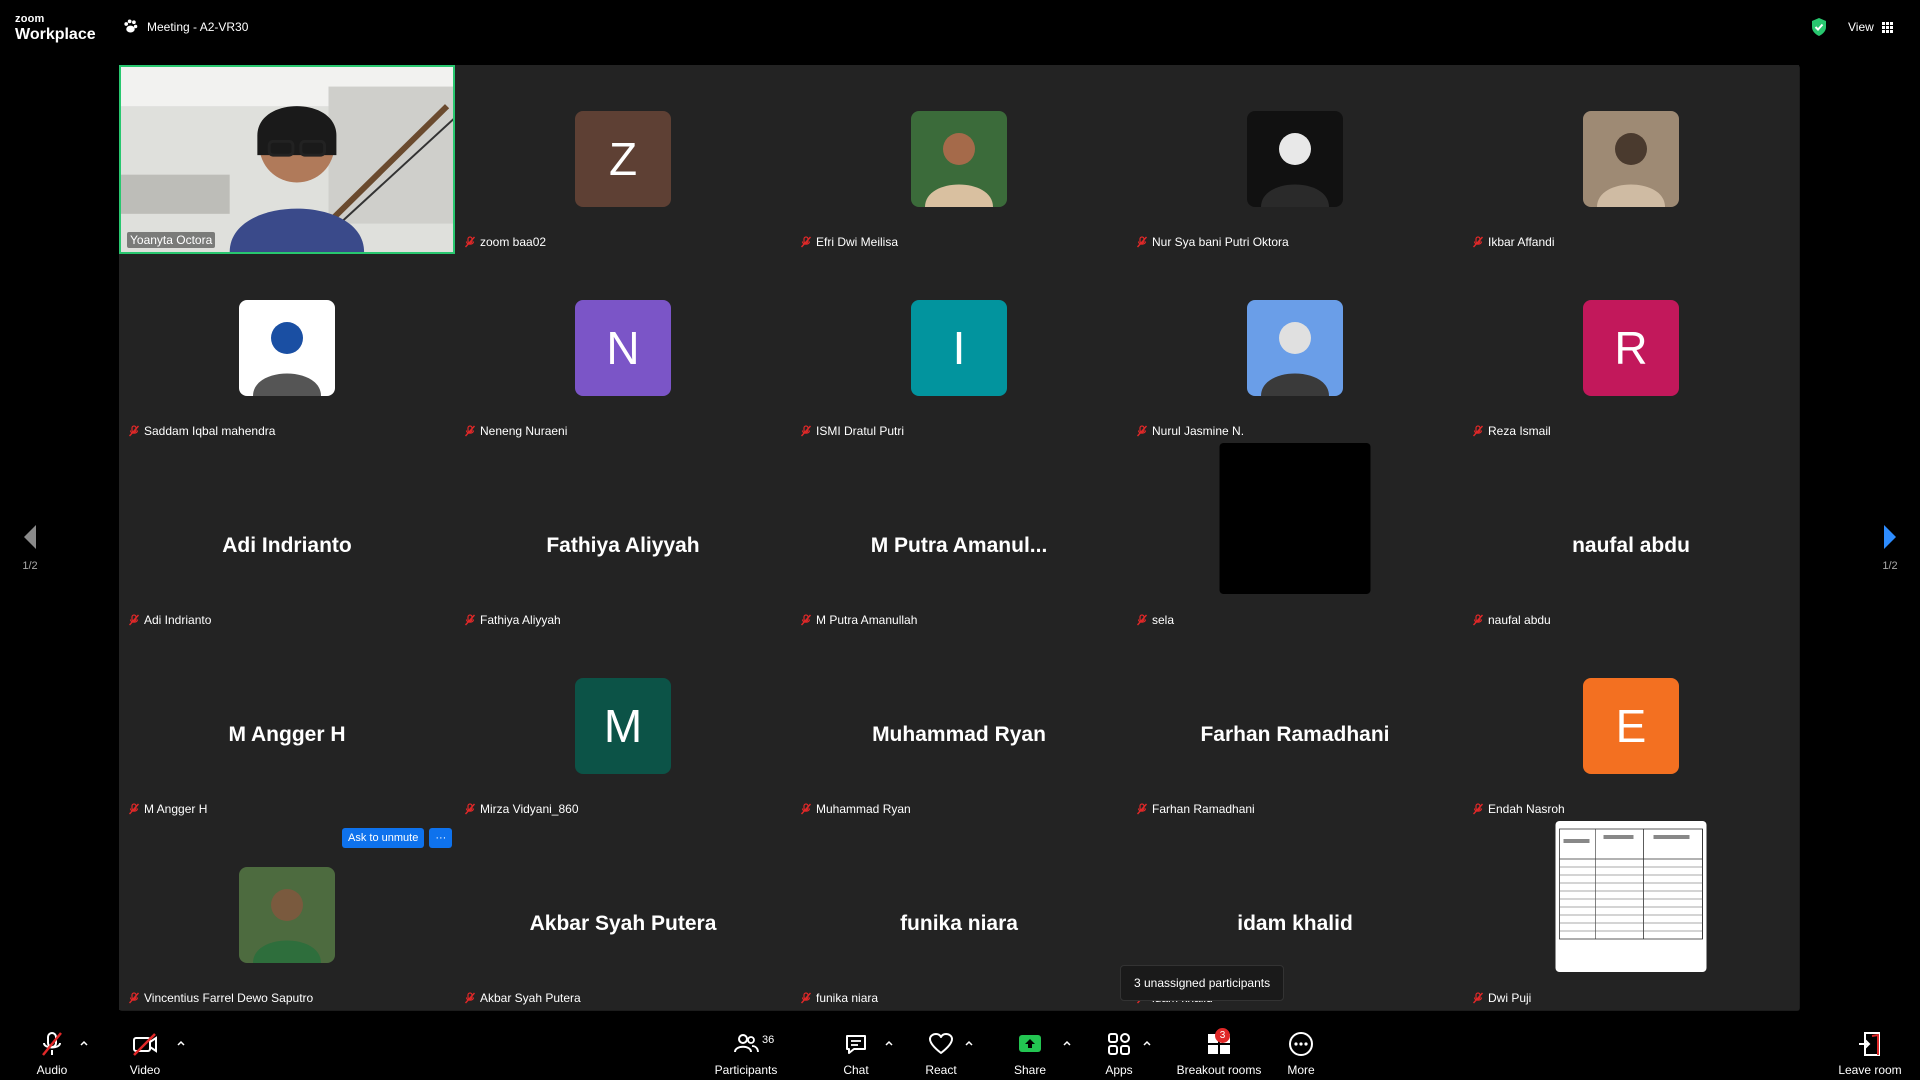  What do you see at coordinates (1219, 1070) in the screenshot?
I see `breakout-rooms-label: Breakout rooms` at bounding box center [1219, 1070].